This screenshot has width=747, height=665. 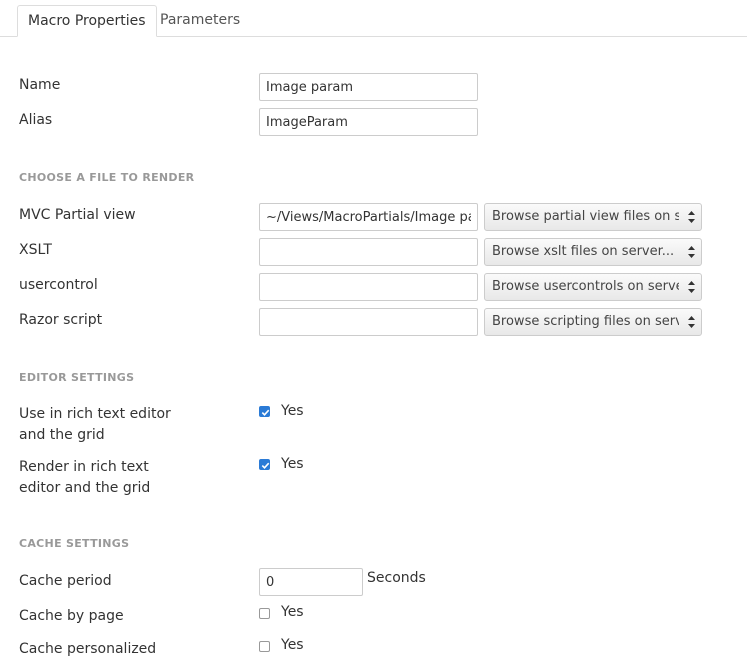 I want to click on cache-by-page-yes: Yes, so click(x=292, y=612).